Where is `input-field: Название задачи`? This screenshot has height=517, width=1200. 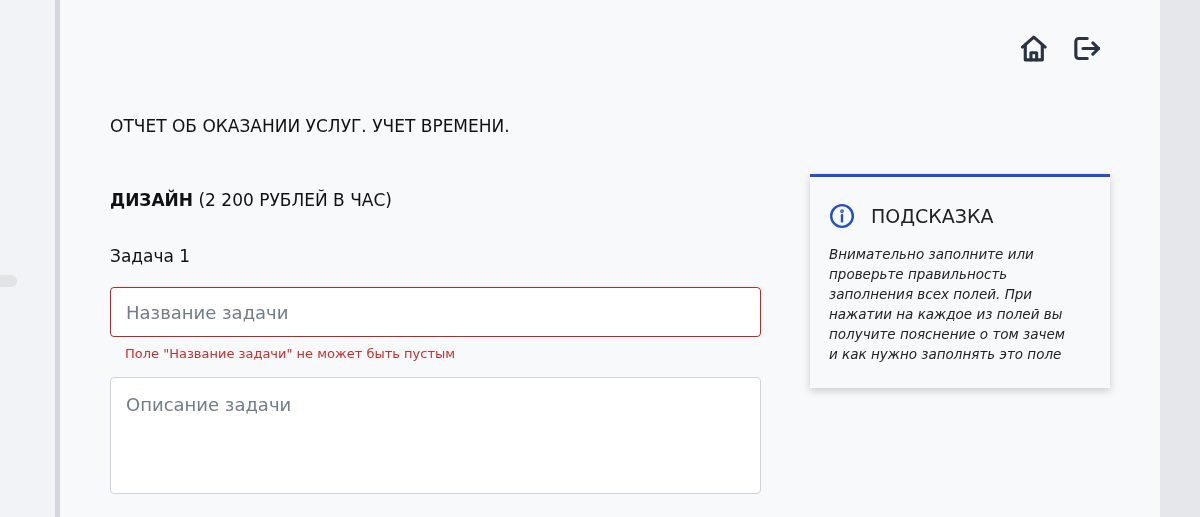 input-field: Название задачи is located at coordinates (435, 312).